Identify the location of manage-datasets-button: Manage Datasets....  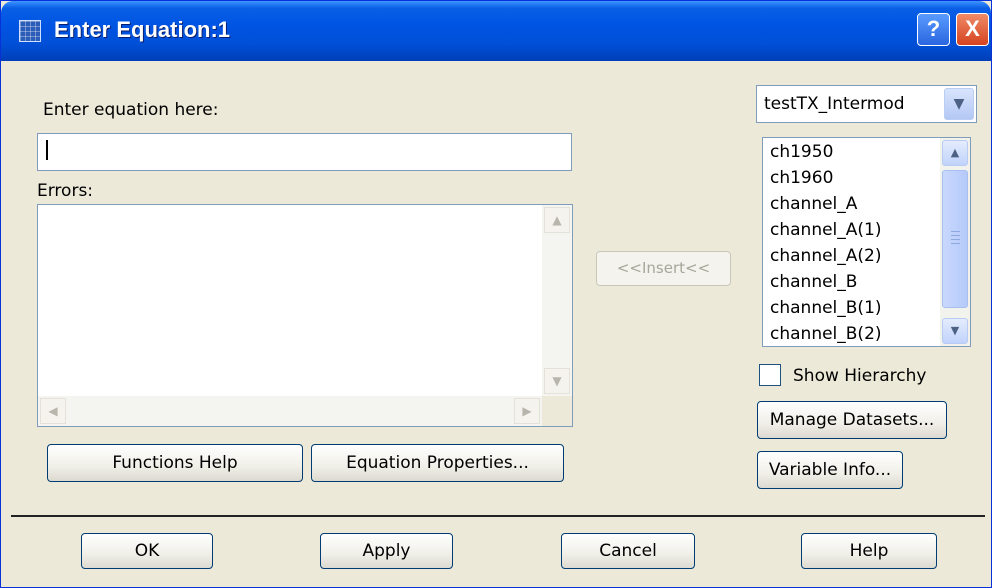
(852, 420).